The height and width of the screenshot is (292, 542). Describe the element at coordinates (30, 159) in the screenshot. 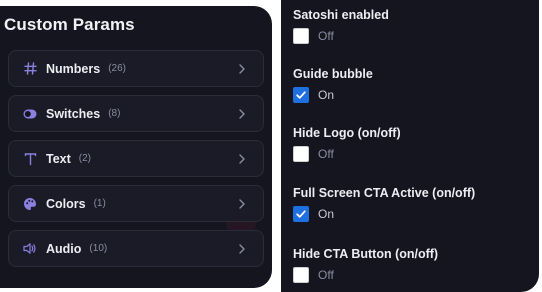

I see `text-t-icon` at that location.